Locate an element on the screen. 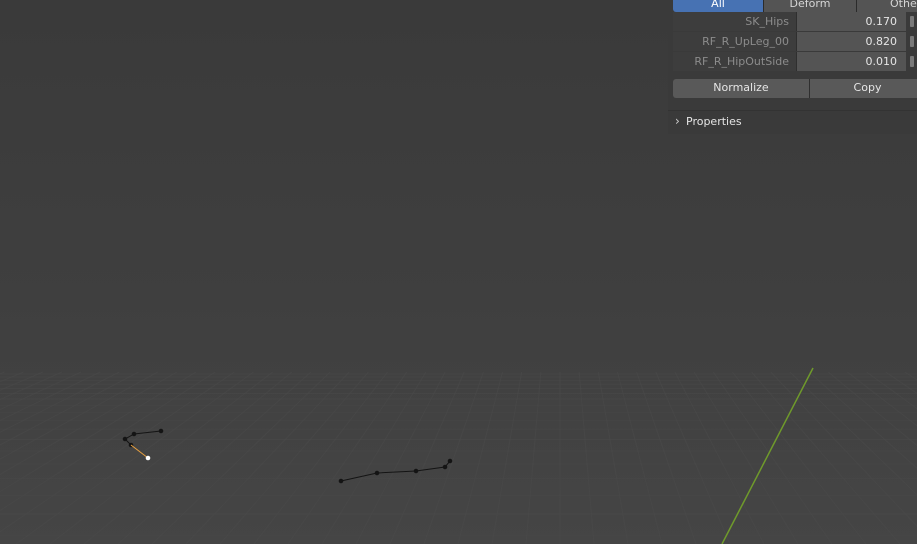 Image resolution: width=917 pixels, height=544 pixels. properties-panel-label: Properties is located at coordinates (714, 121).